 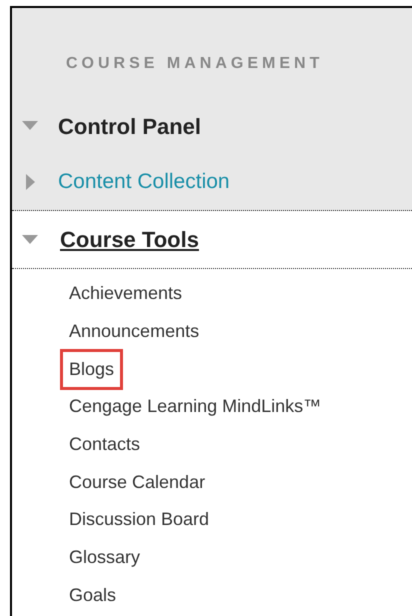 I want to click on tool-link: Blogs, so click(x=92, y=369).